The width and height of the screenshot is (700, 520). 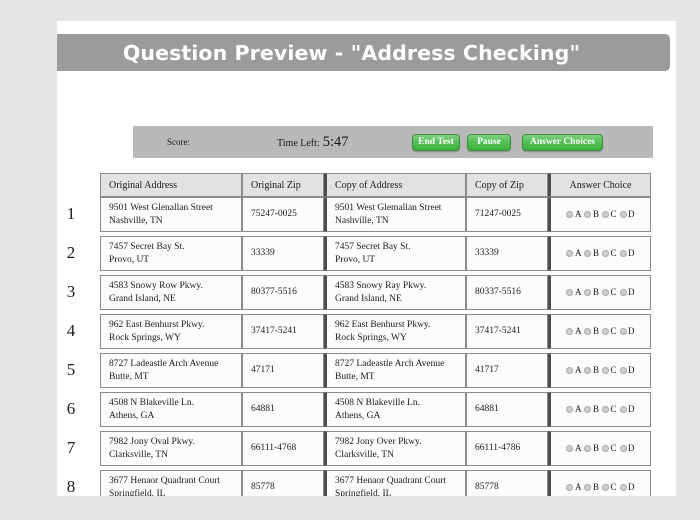 I want to click on cell-original-address: 8727 Ladeastle Arch Avenue Butte, MT, so click(x=171, y=370).